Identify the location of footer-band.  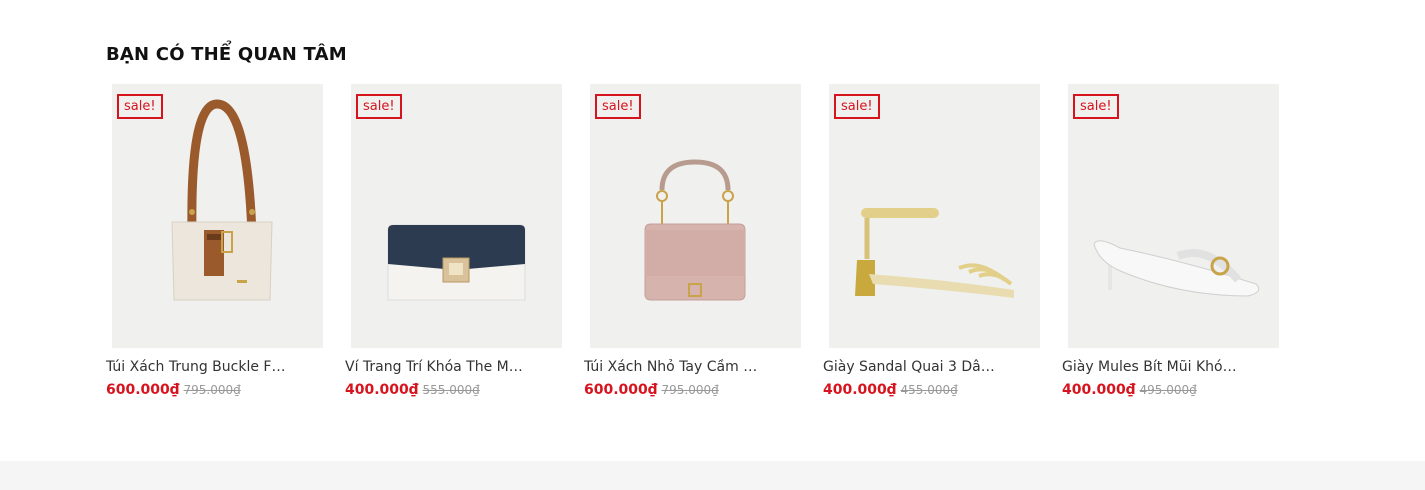
(712, 475).